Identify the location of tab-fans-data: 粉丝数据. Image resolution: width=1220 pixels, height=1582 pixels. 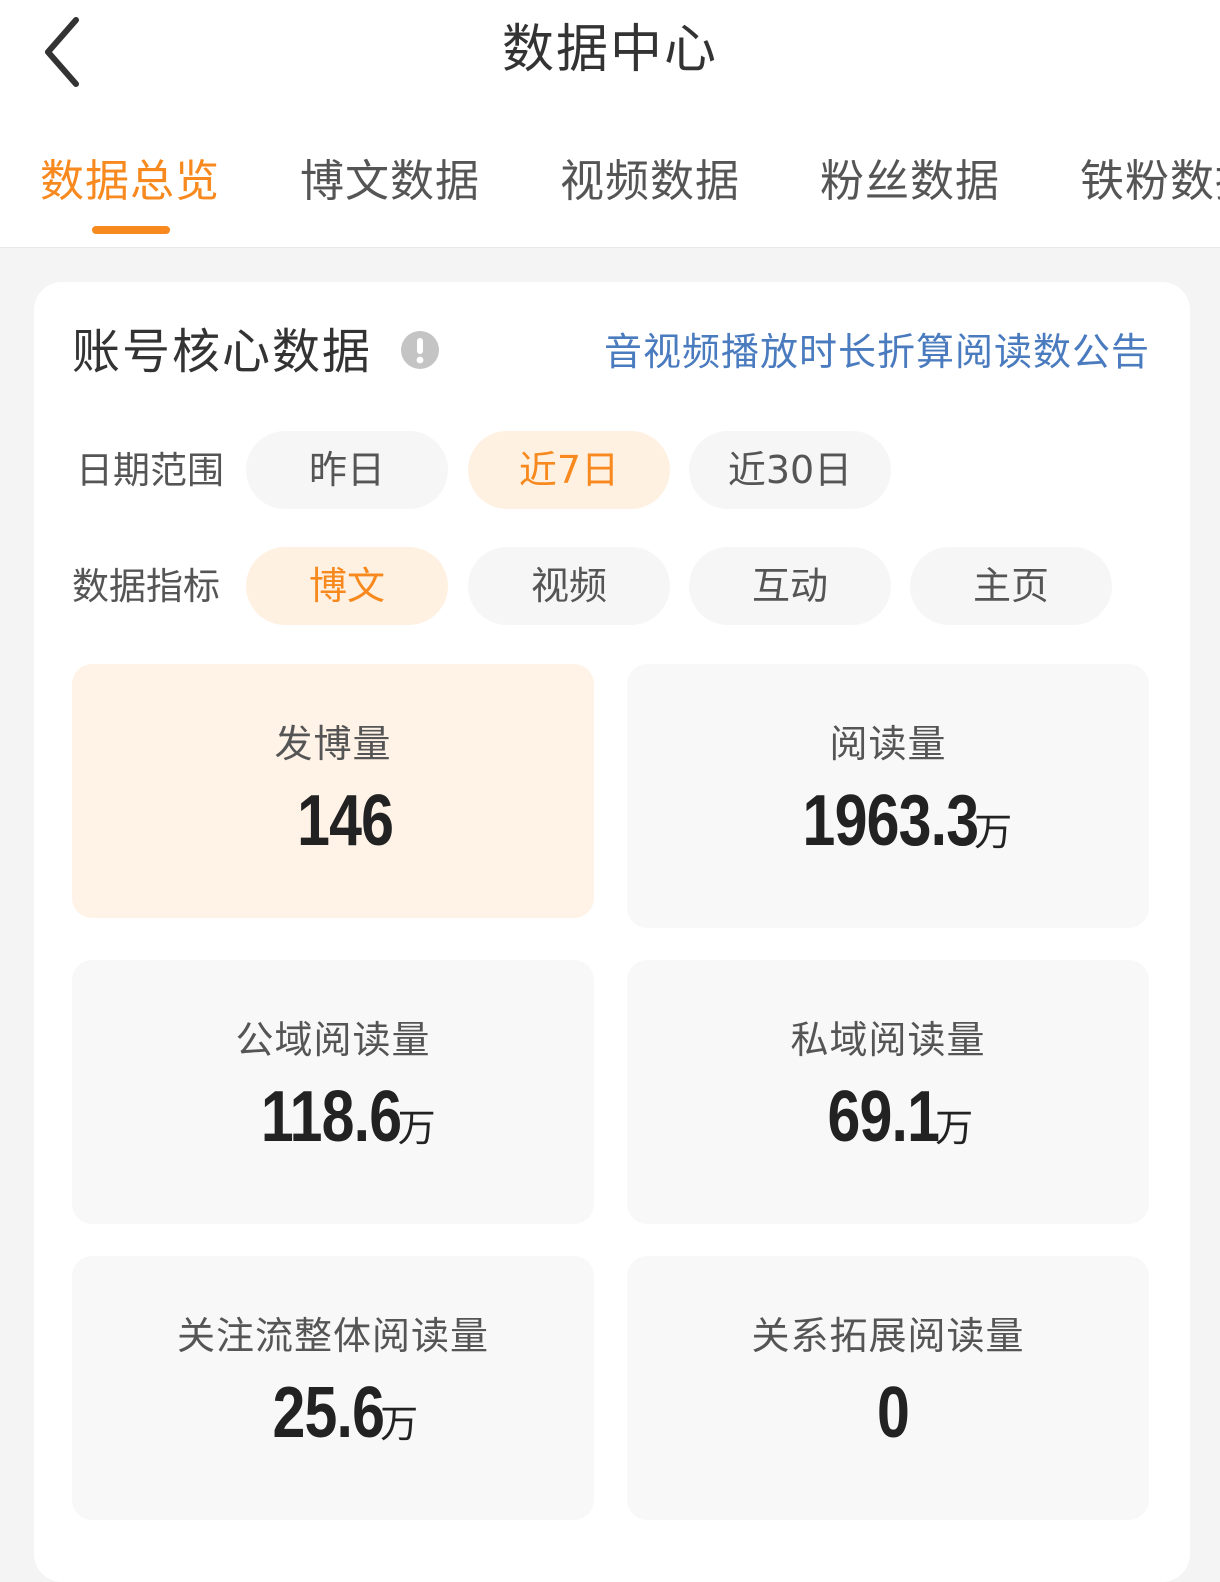
(910, 182).